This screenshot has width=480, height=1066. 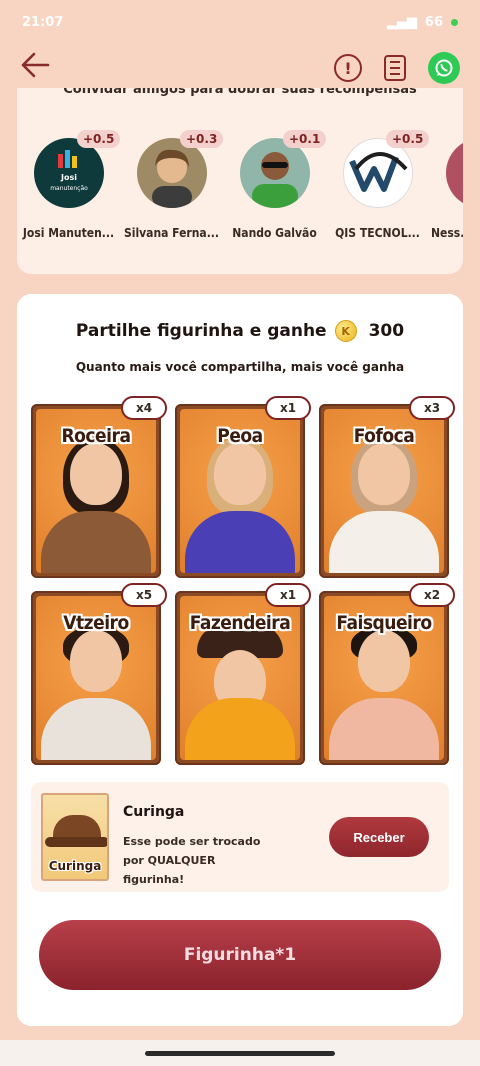 I want to click on svg-text: manutenção, so click(x=69, y=188).